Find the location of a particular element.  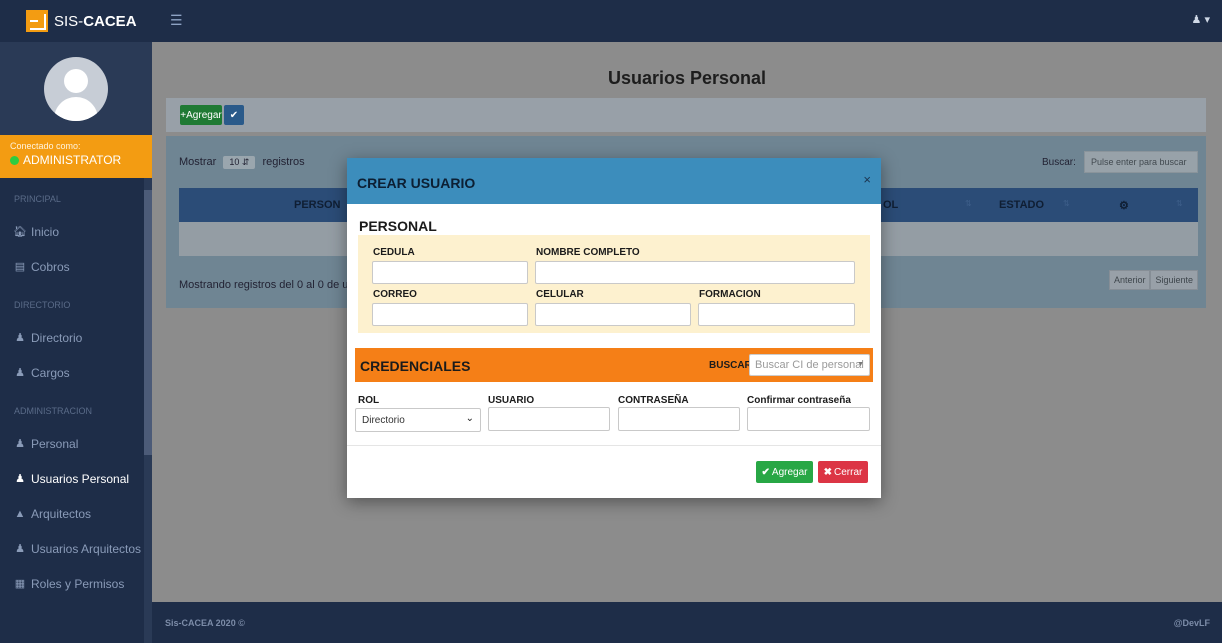

connected-label: Conectado como: is located at coordinates (45, 146).